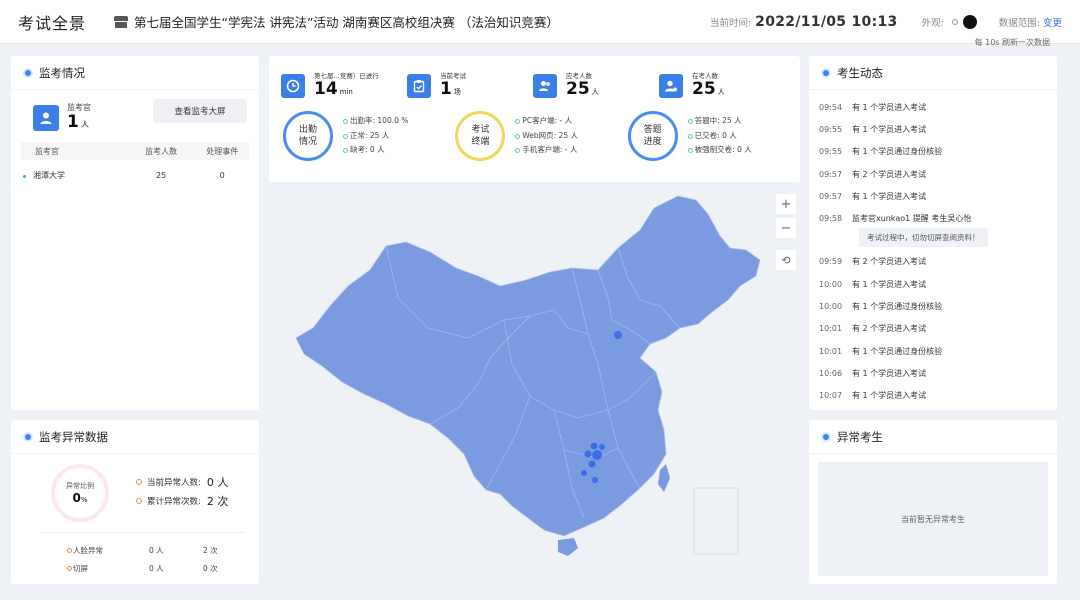  What do you see at coordinates (84, 124) in the screenshot?
I see `invigilator-unit: 人` at bounding box center [84, 124].